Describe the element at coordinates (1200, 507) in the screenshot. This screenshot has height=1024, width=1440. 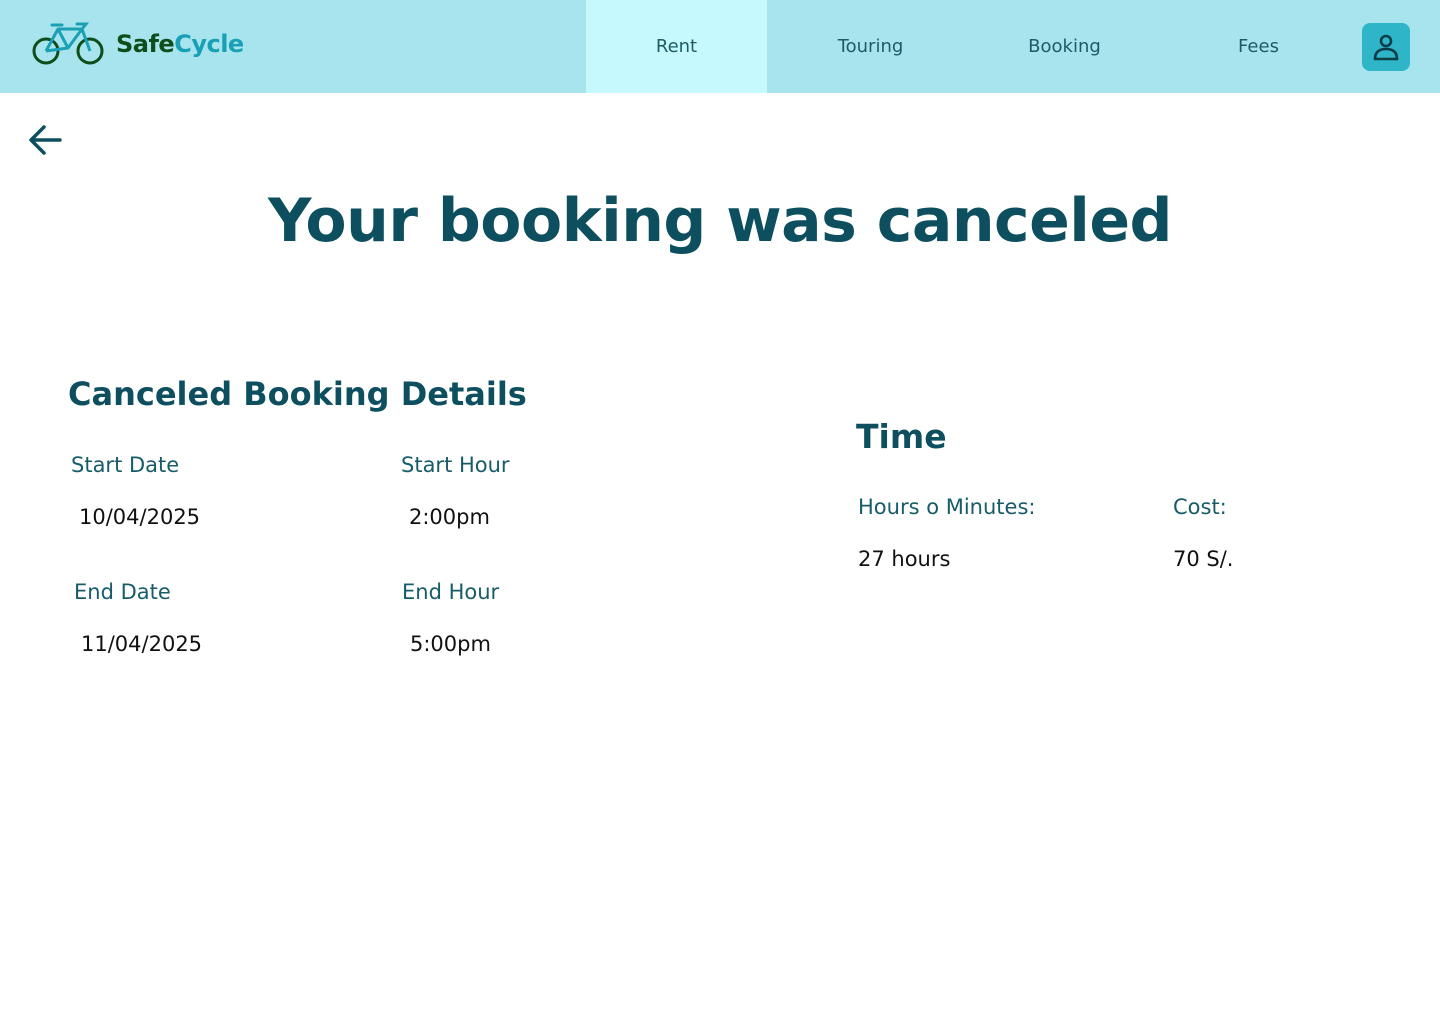
I see `cost-label: Cost:` at that location.